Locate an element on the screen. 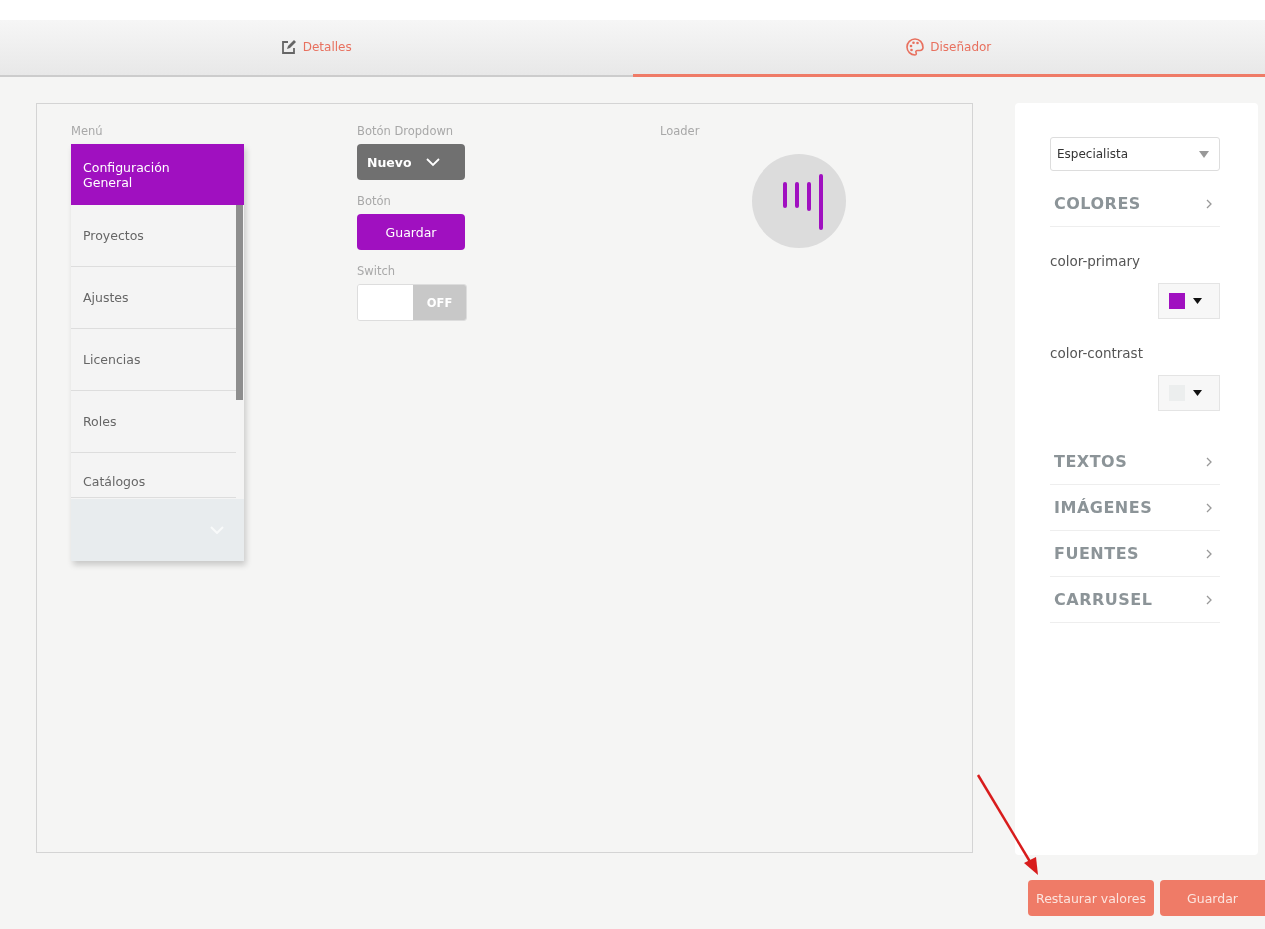 The image size is (1265, 929). dropdown-label: Botón Dropdown is located at coordinates (405, 131).